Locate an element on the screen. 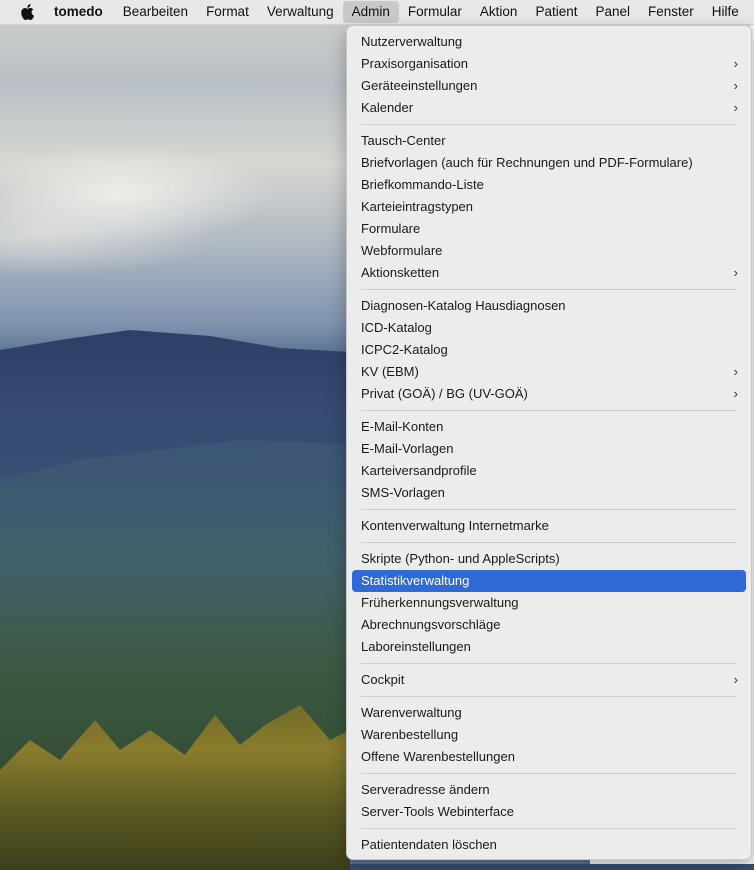 Image resolution: width=754 pixels, height=870 pixels. menu-item-tausch-center: Tausch-Center is located at coordinates (549, 141).